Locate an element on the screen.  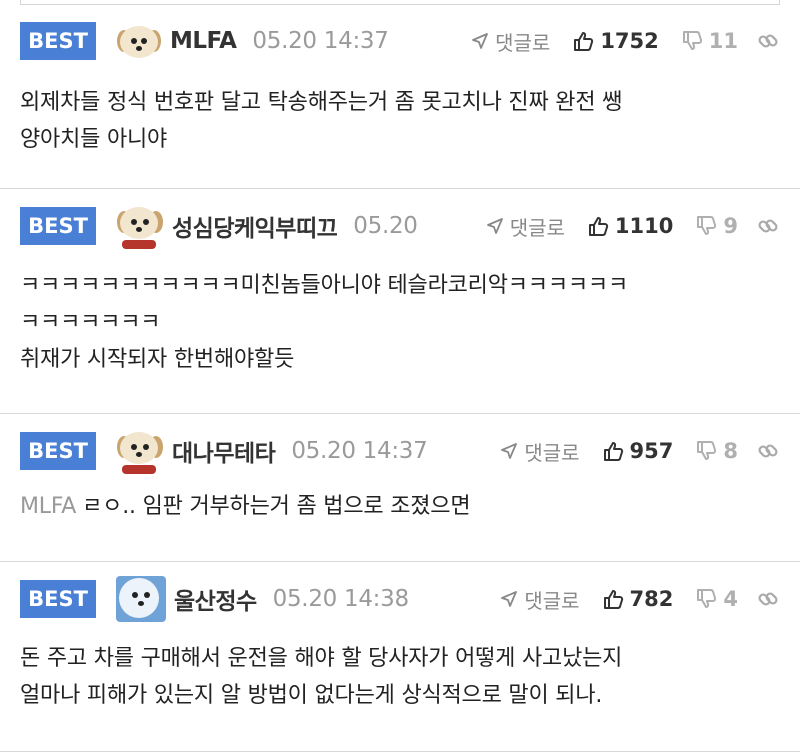
upvote-button: 1752 is located at coordinates (615, 41).